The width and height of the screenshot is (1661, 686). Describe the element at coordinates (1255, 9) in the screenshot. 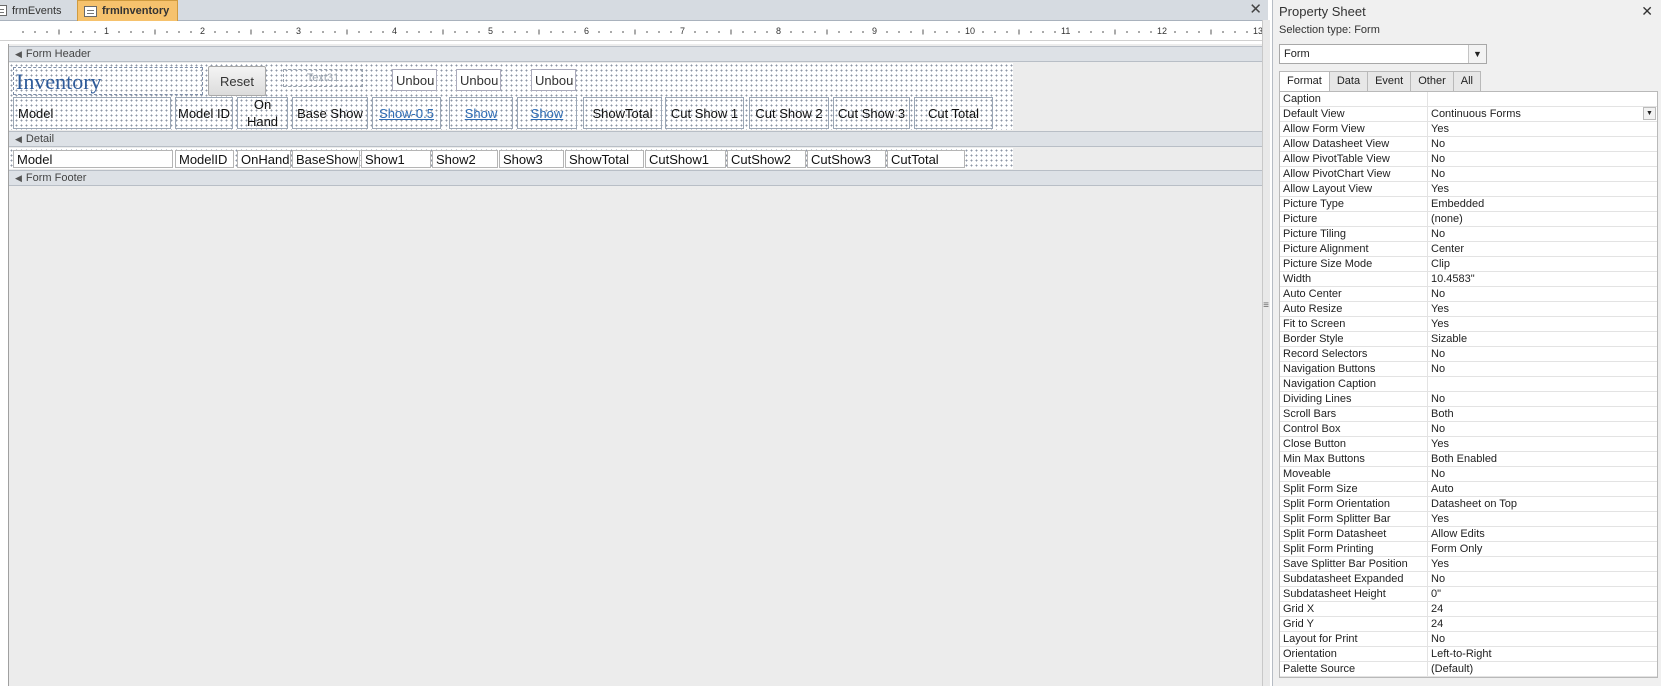

I see `close-document-icon: ✕` at that location.